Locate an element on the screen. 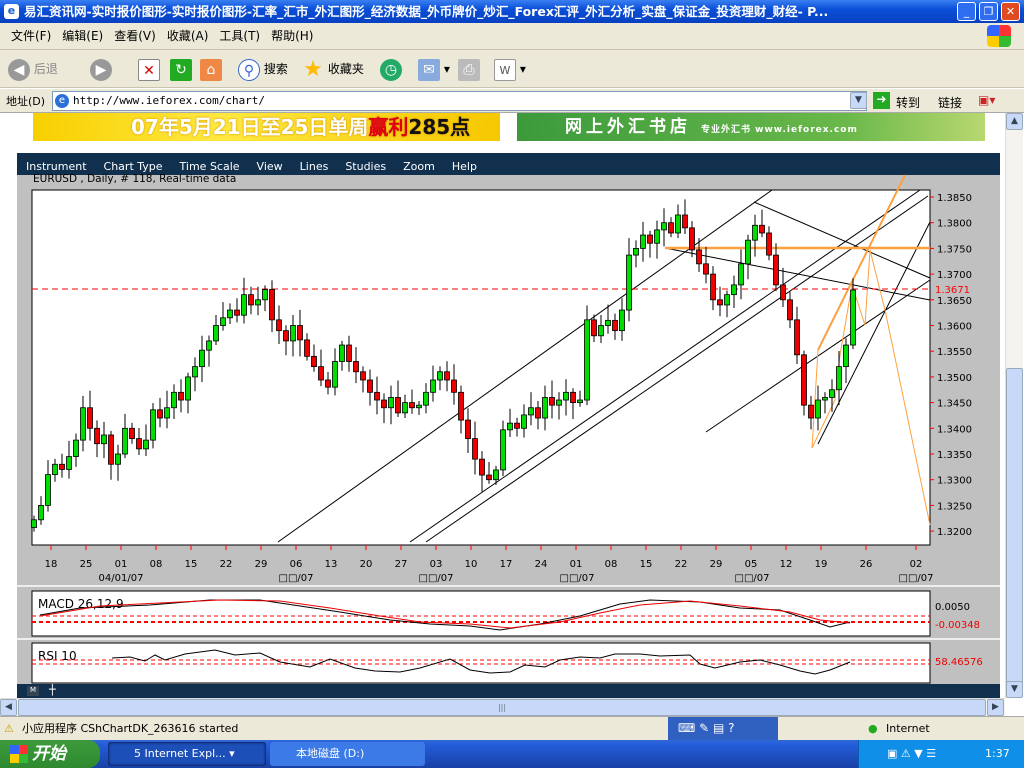 Image resolution: width=1024 pixels, height=768 pixels. x-tick-label: 17 is located at coordinates (506, 564).